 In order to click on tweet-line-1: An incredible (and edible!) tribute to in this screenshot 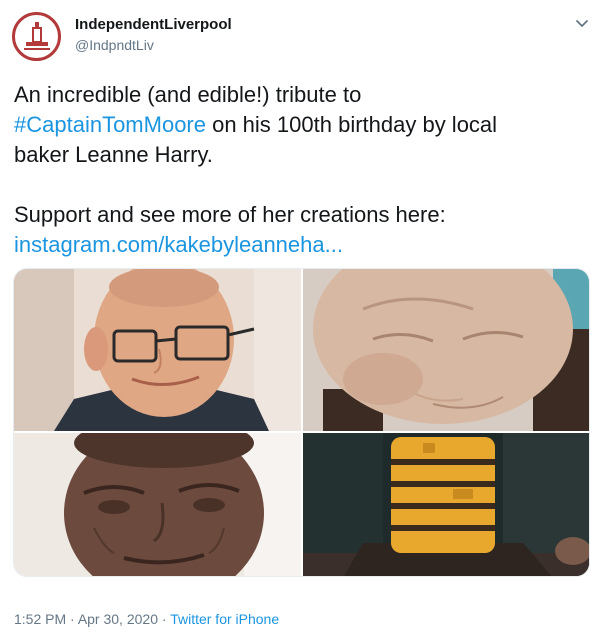, I will do `click(188, 94)`.